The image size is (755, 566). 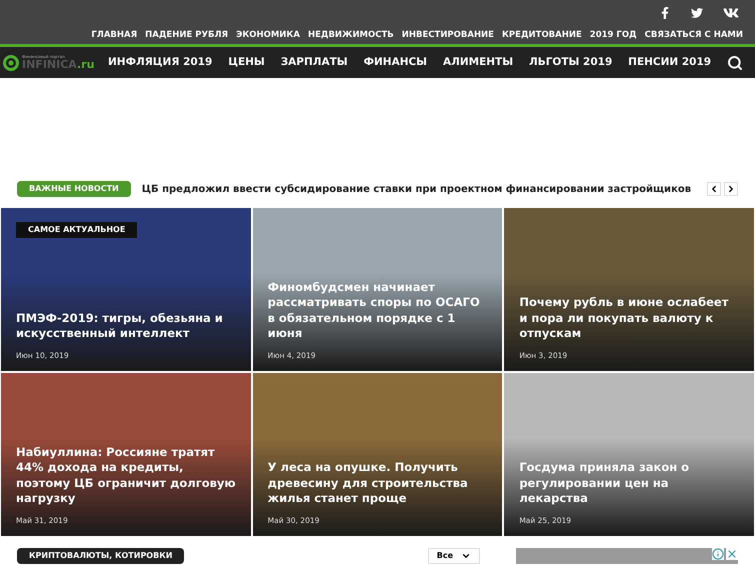 I want to click on top-menu-link: КРЕДИТОВАНИЕ, so click(x=542, y=35).